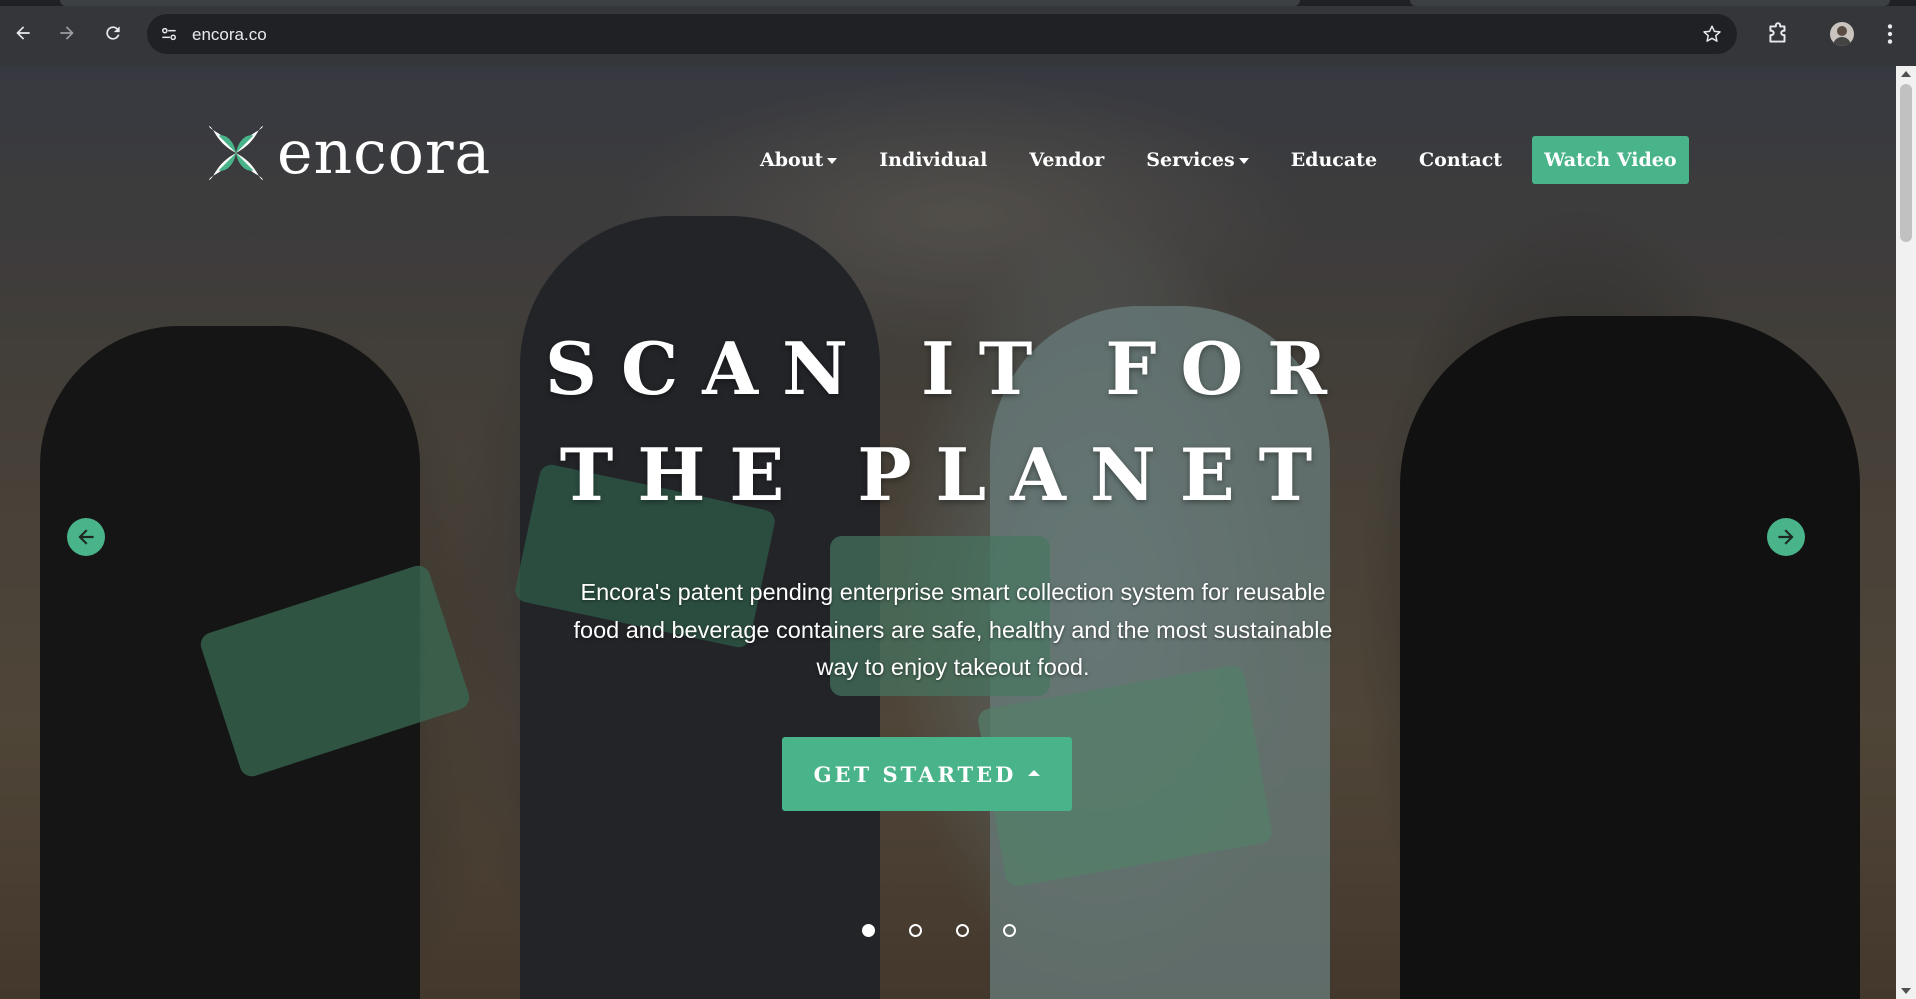  I want to click on nav-contact: Contact, so click(1460, 160).